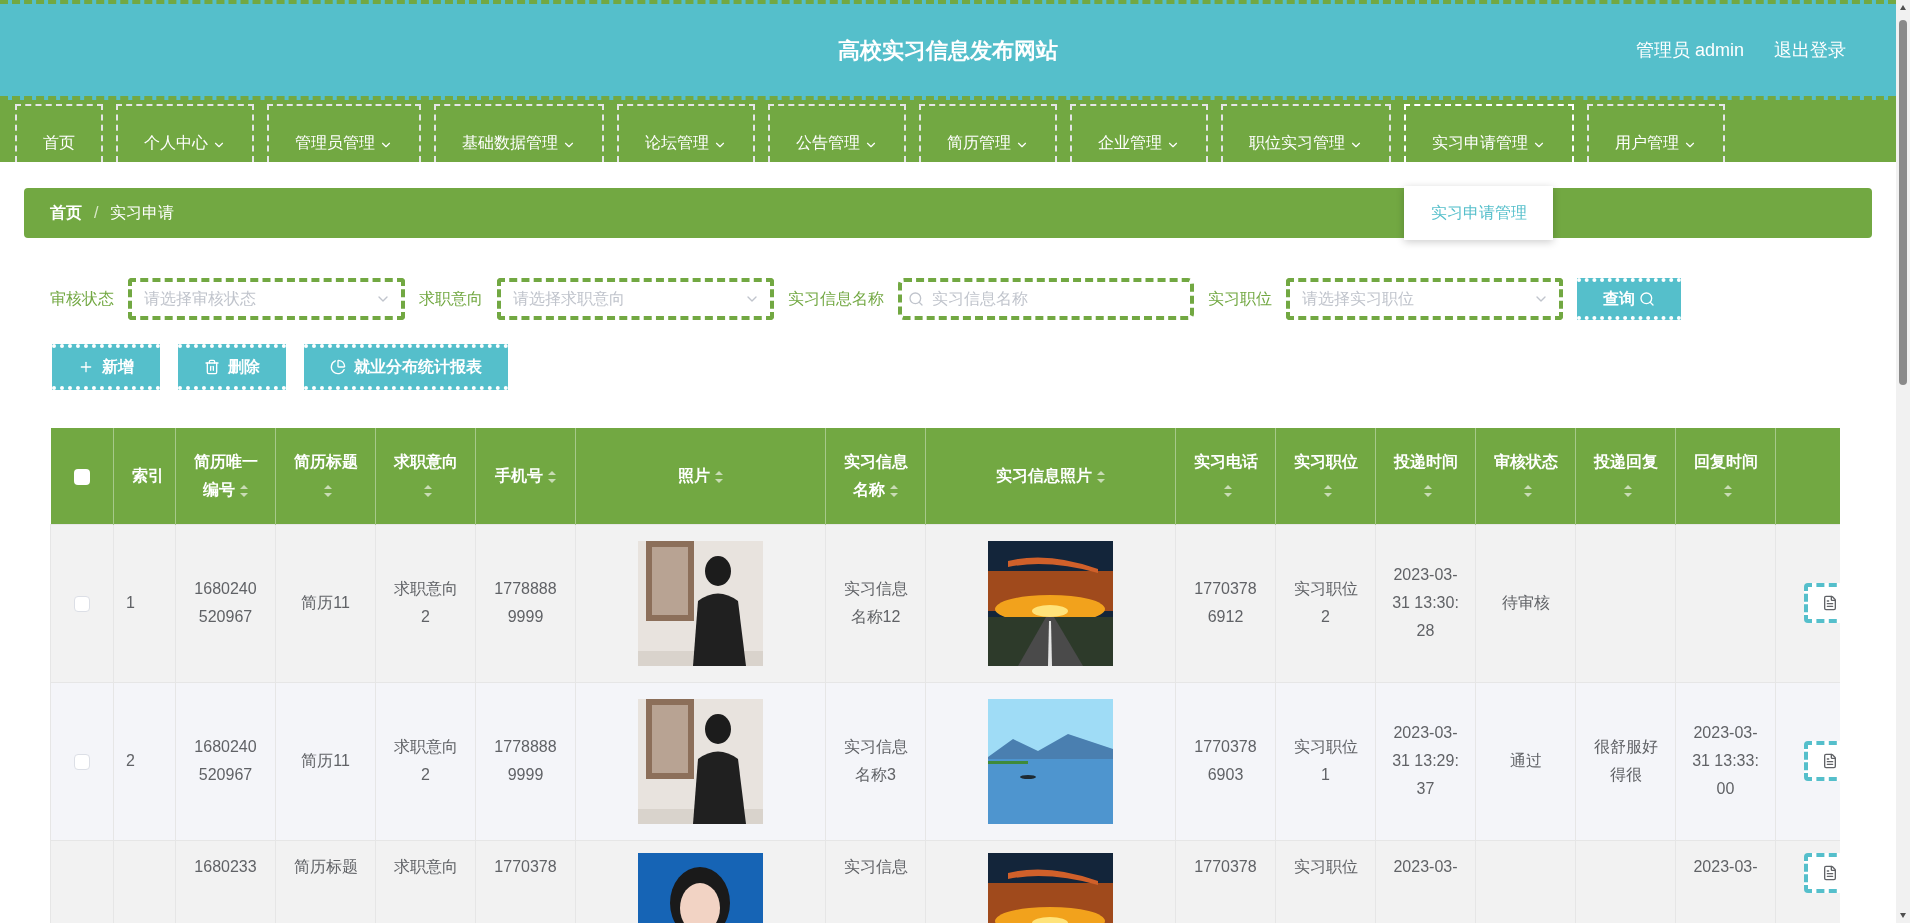  I want to click on table-cell-text: 实习职位2, so click(1325, 603).